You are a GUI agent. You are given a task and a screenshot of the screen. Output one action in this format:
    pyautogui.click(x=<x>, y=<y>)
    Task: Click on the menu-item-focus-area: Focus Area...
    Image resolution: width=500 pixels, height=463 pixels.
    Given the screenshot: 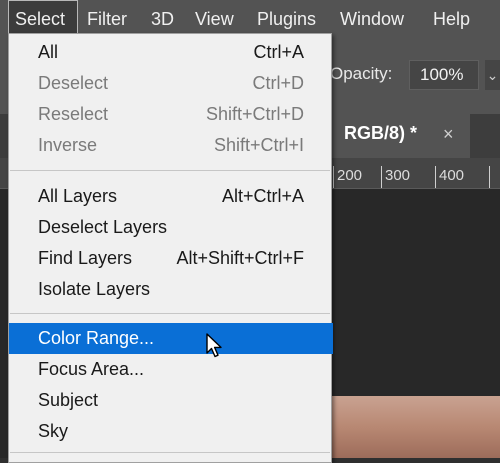 What is the action you would take?
    pyautogui.click(x=171, y=369)
    